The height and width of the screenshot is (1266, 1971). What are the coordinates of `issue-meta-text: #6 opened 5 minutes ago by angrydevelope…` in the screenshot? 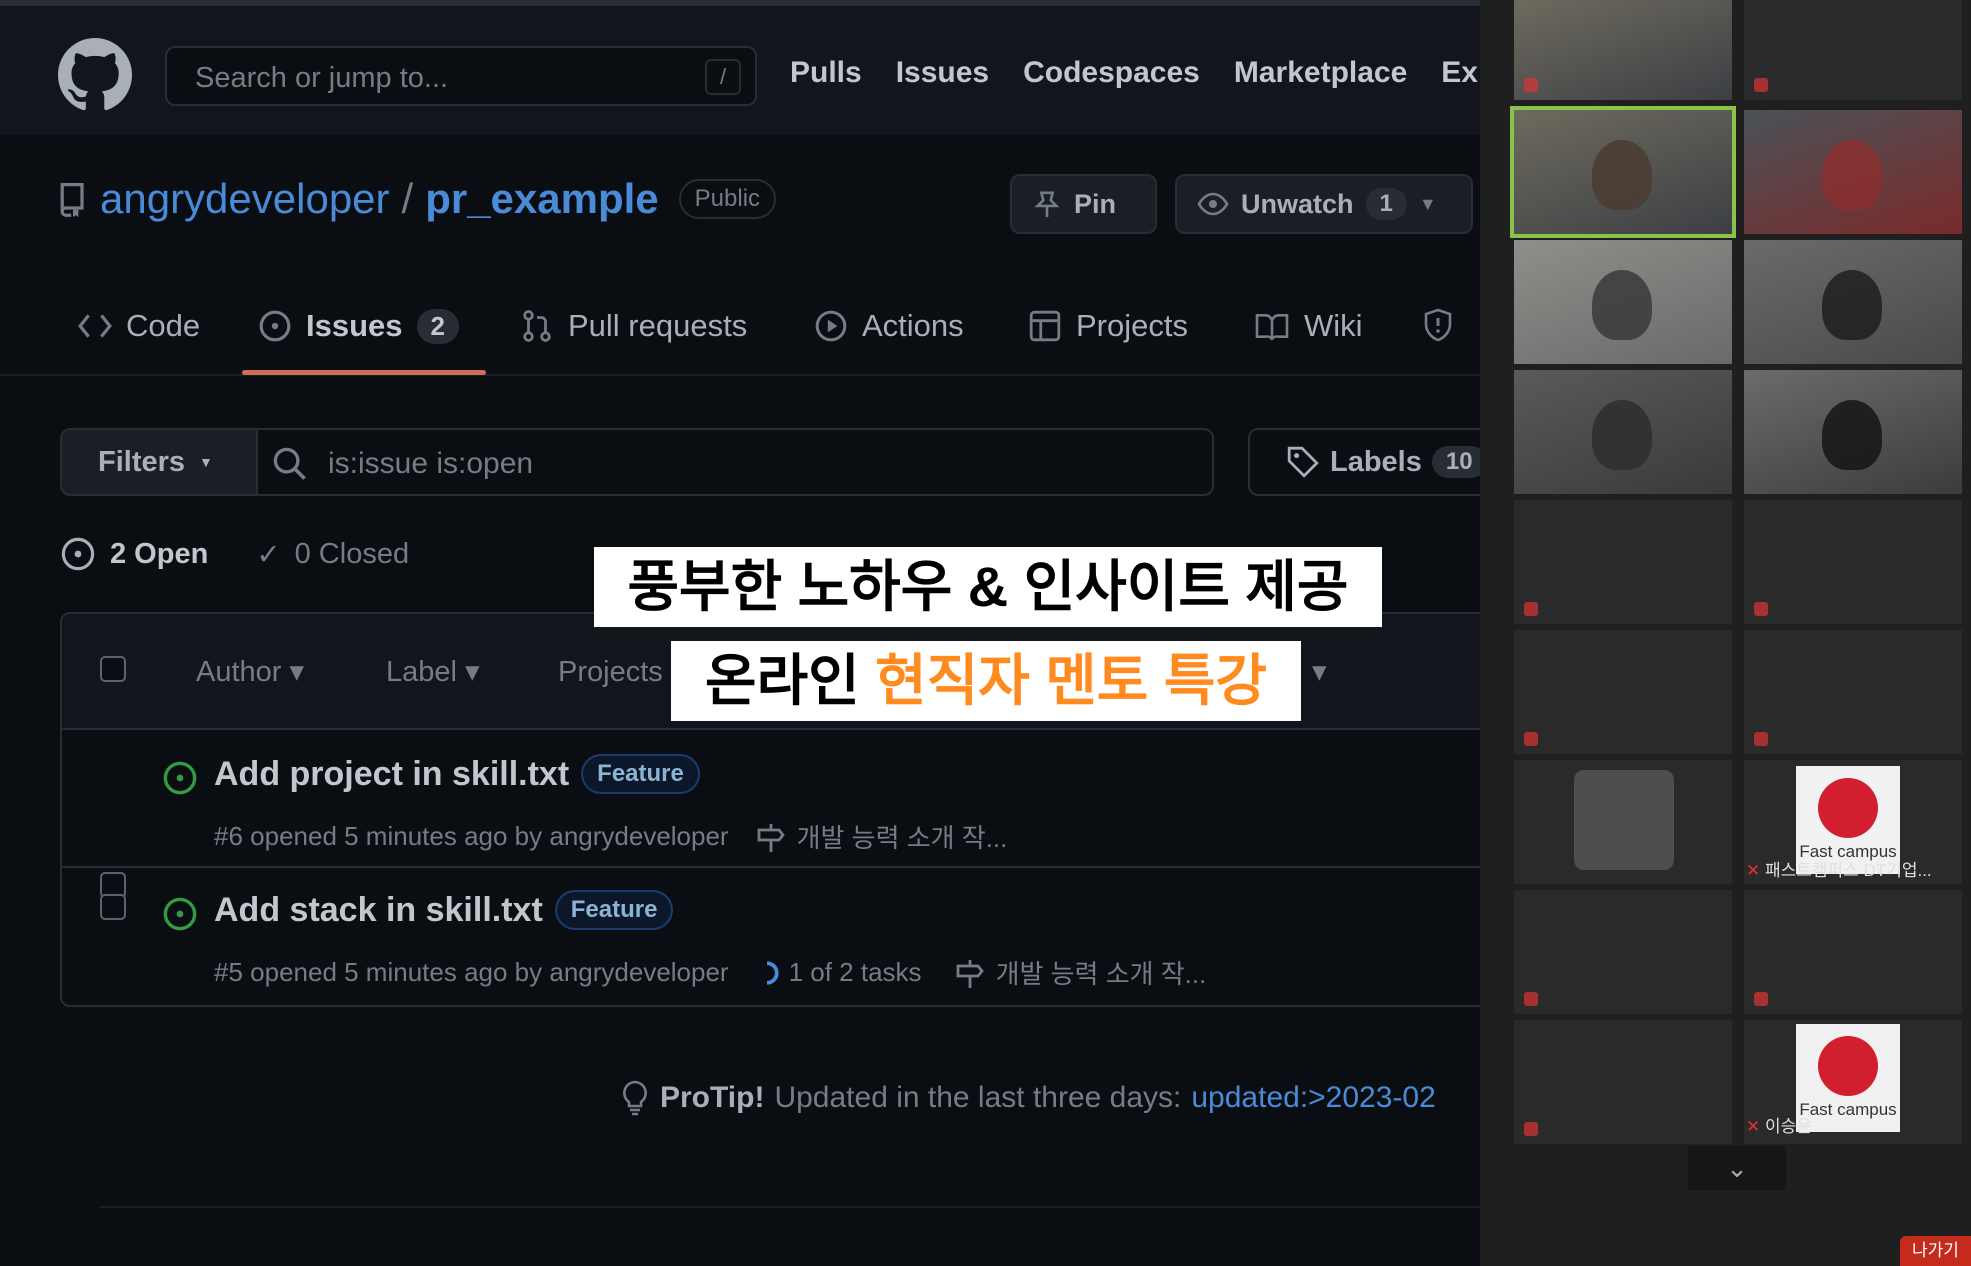 It's located at (471, 836).